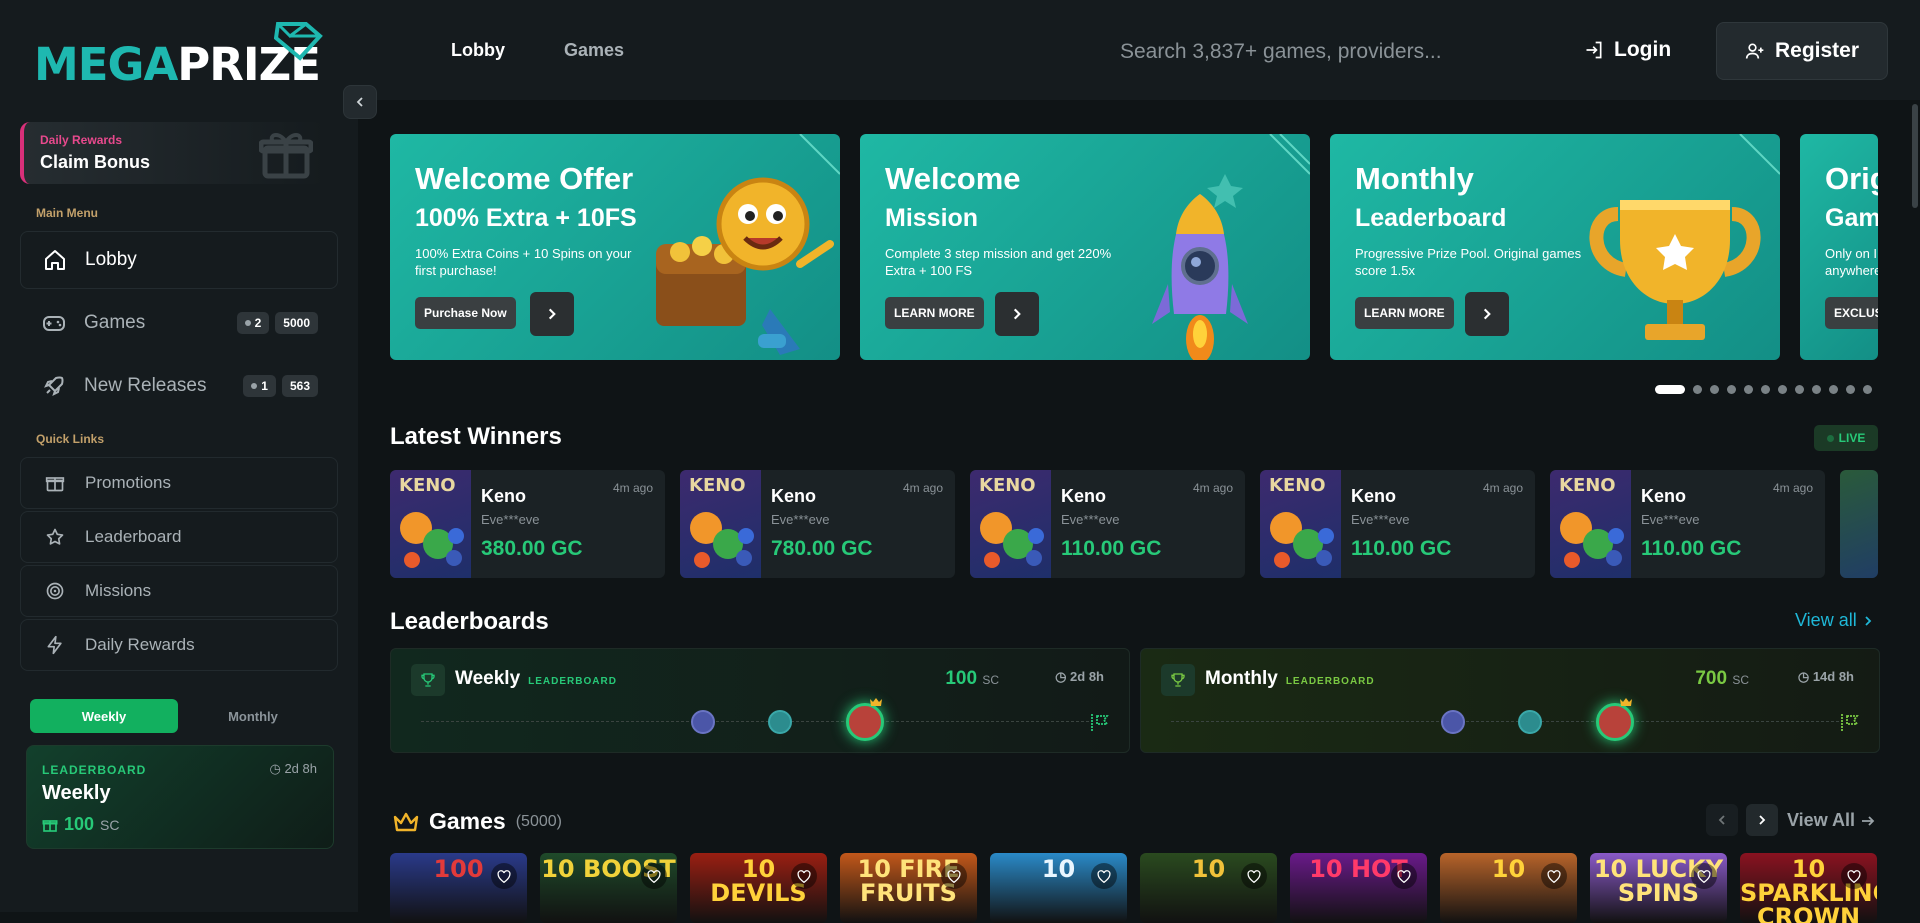  I want to click on leaderboard-points: 100 SC, so click(972, 678).